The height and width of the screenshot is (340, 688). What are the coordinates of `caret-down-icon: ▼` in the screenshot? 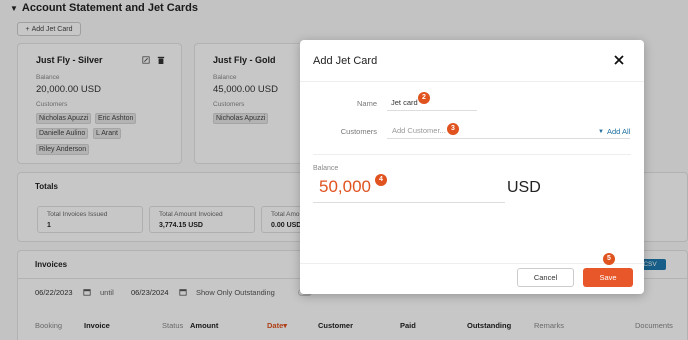 It's located at (601, 131).